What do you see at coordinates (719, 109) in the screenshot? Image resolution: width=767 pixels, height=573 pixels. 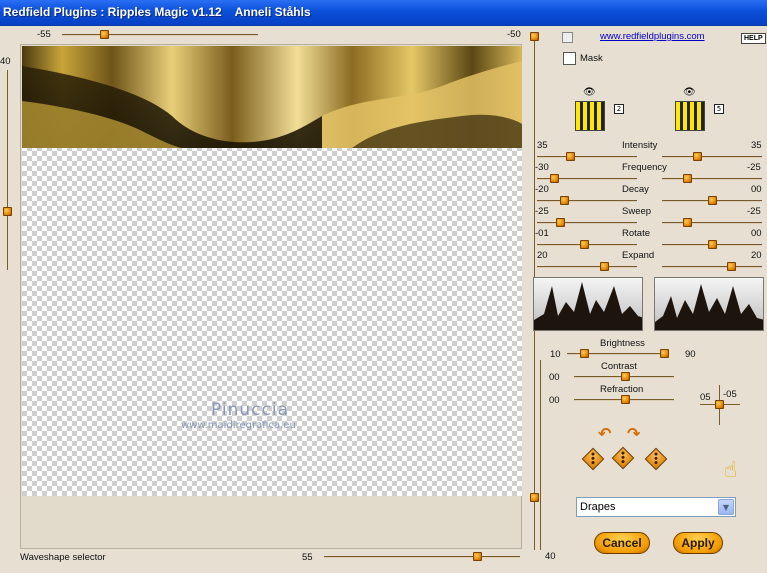 I see `swatch-right-tag: 5` at bounding box center [719, 109].